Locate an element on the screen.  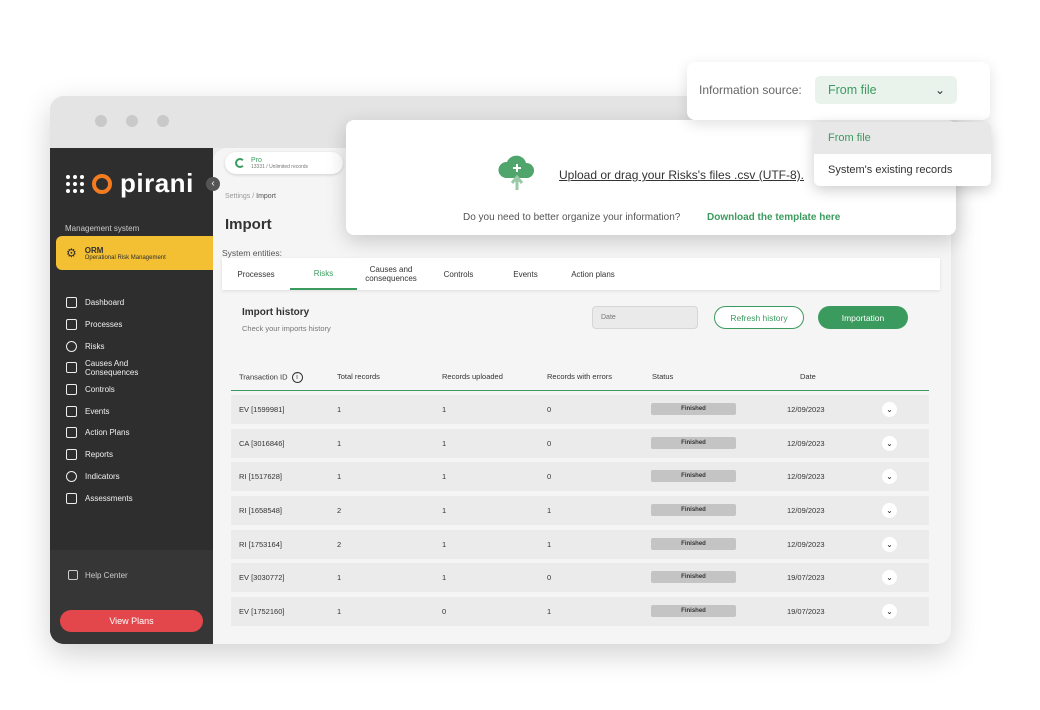
table-row: EV [1599981] 1 1 0 12/09/2023 Finished ⌄ is located at coordinates (580, 409).